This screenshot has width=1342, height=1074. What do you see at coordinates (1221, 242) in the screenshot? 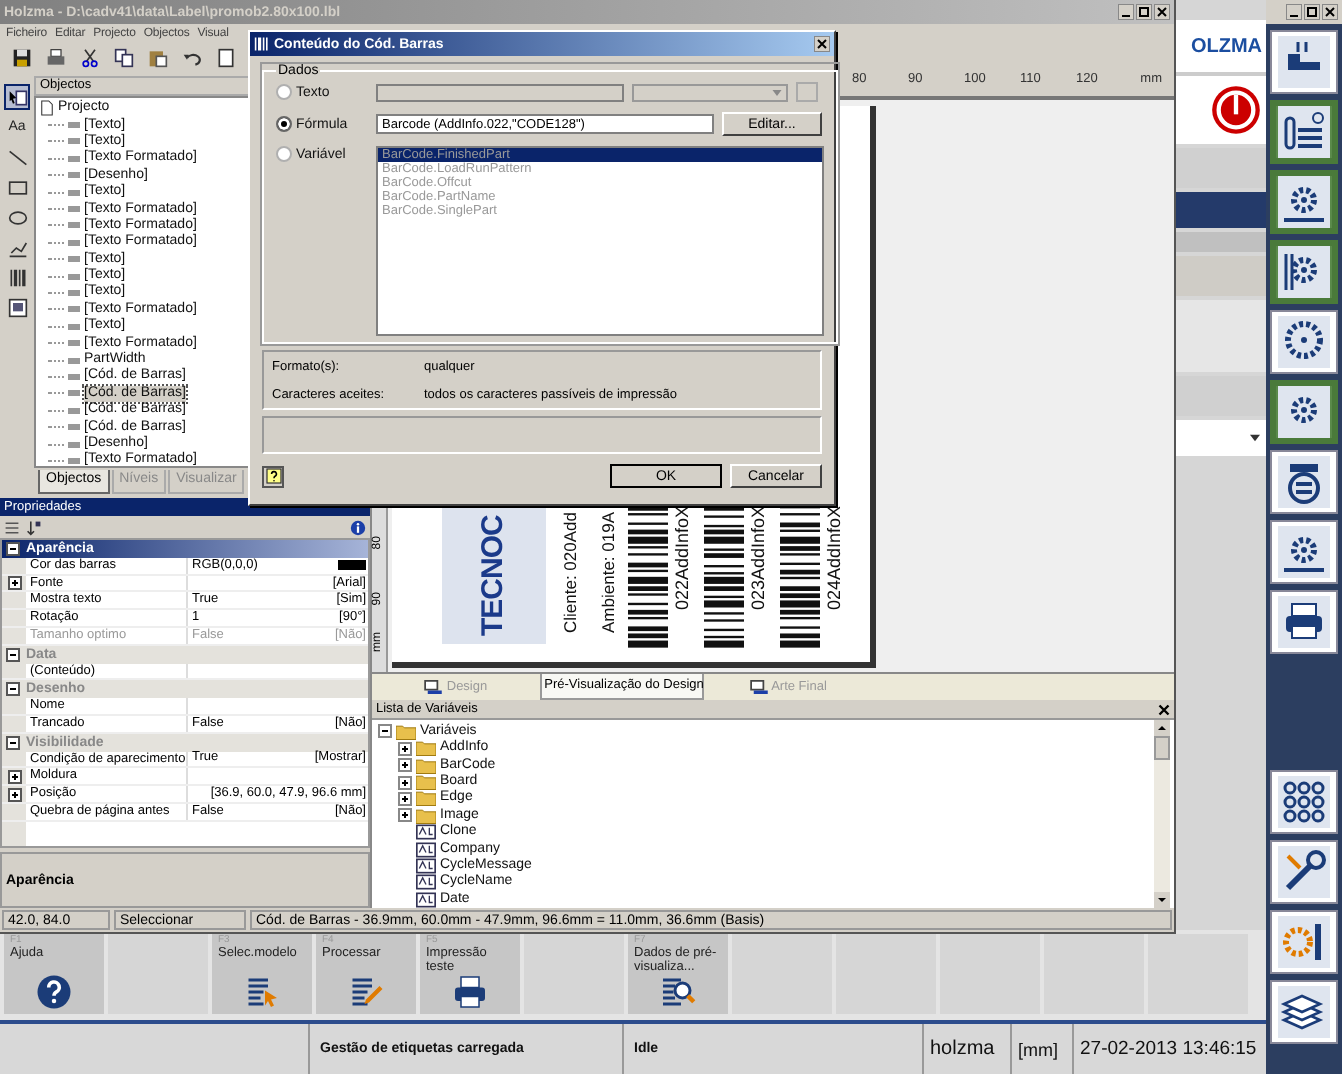
I see `panel-bar` at bounding box center [1221, 242].